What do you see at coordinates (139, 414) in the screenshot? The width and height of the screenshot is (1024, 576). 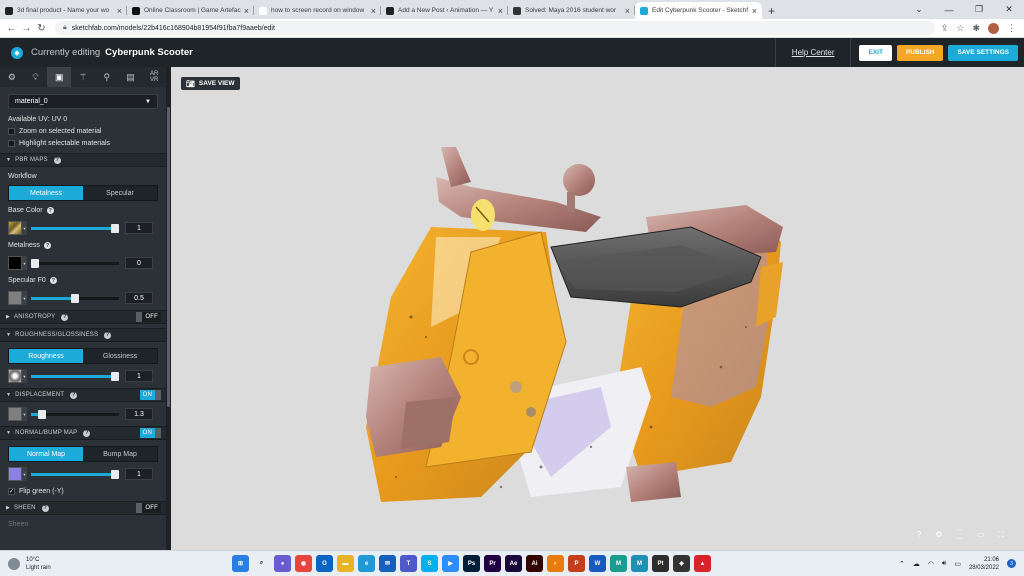 I see `displacement-value: 1.3` at bounding box center [139, 414].